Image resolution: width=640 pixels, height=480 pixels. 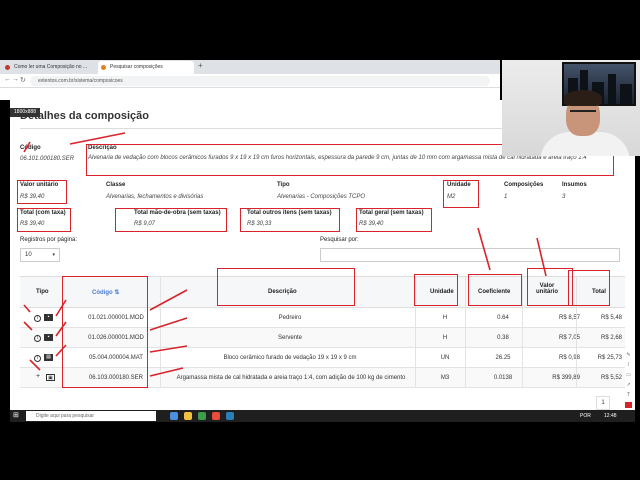 What do you see at coordinates (260, 81) in the screenshot?
I see `url-input: extentos.com.br/sistema/composicoes` at bounding box center [260, 81].